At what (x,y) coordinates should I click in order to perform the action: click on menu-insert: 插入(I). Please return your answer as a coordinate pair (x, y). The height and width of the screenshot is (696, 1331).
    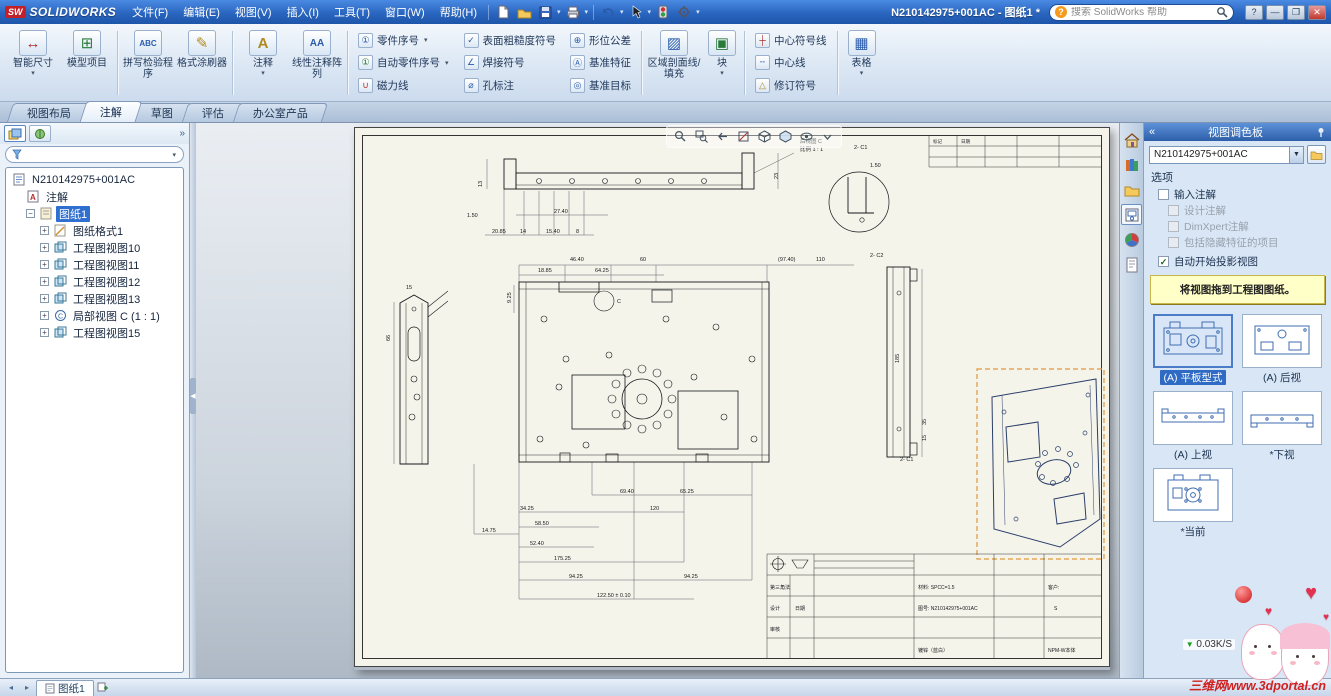
    Looking at the image, I should click on (303, 12).